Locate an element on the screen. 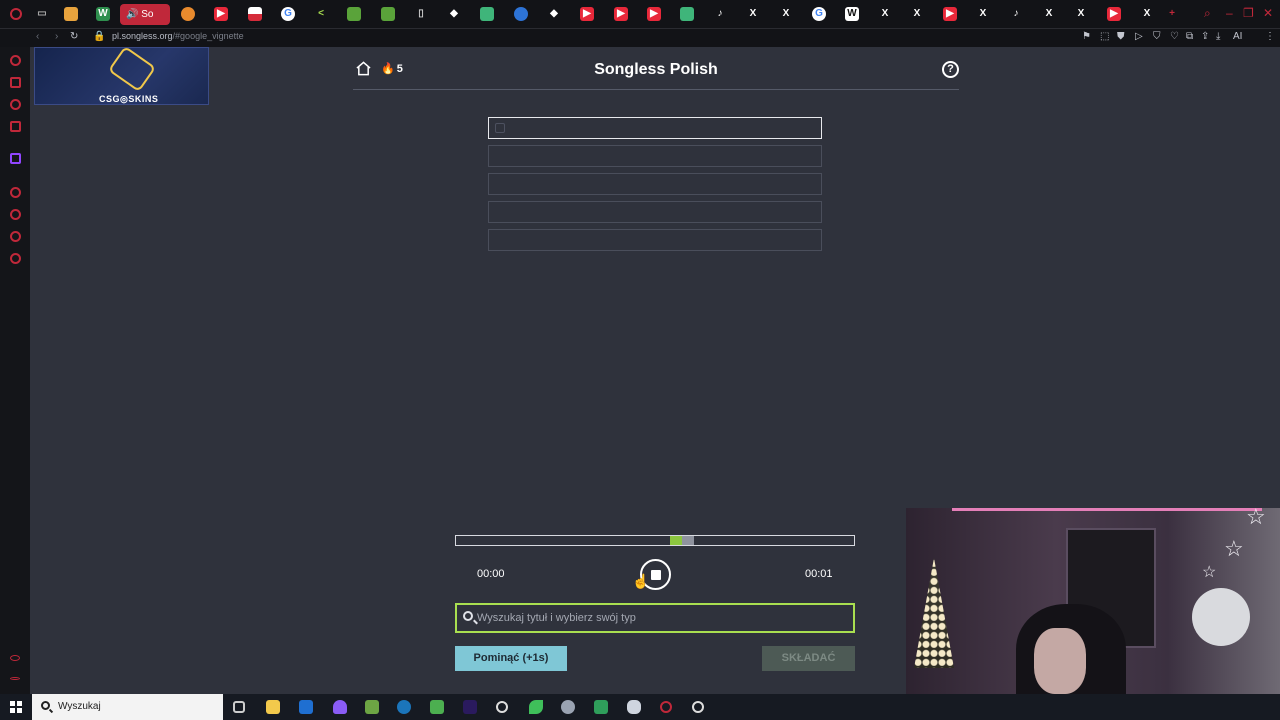  minimize-icon: – is located at coordinates (1229, 13).